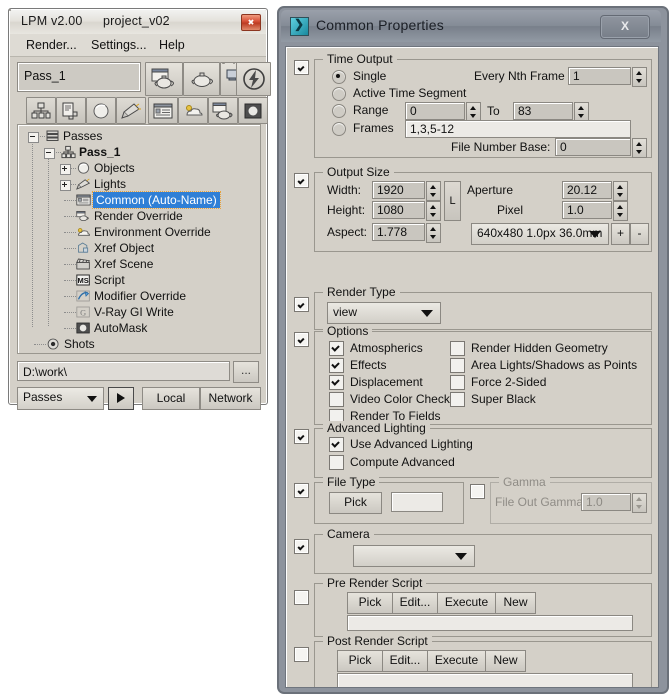 This screenshot has height=695, width=671. I want to click on checkbox-area-lights-shadows-as-points, so click(457, 365).